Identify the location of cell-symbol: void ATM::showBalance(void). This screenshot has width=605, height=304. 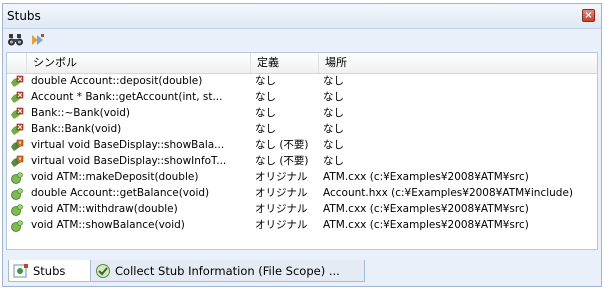
(108, 225).